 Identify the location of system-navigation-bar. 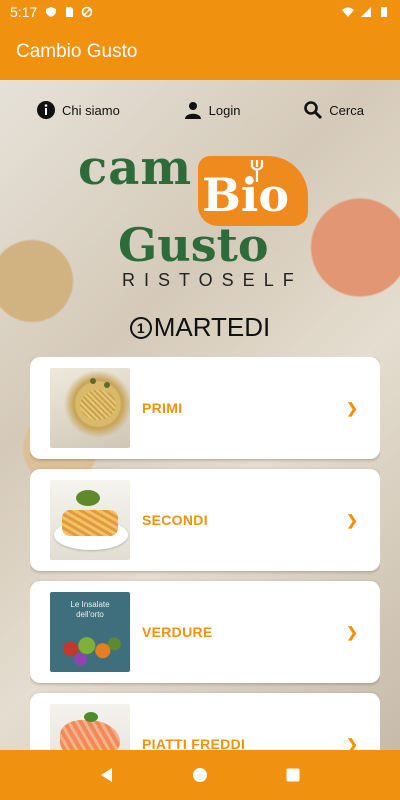
(200, 775).